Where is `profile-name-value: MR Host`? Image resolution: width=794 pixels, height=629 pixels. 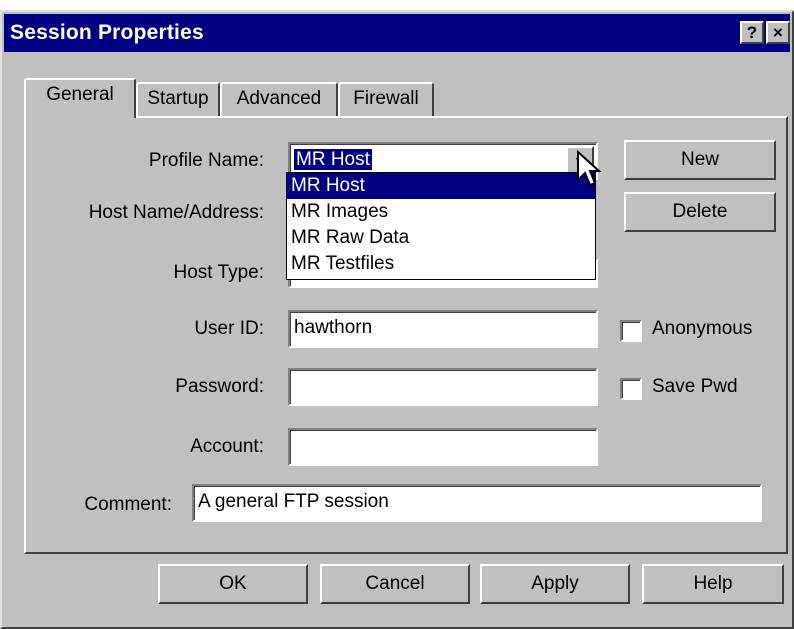 profile-name-value: MR Host is located at coordinates (333, 159).